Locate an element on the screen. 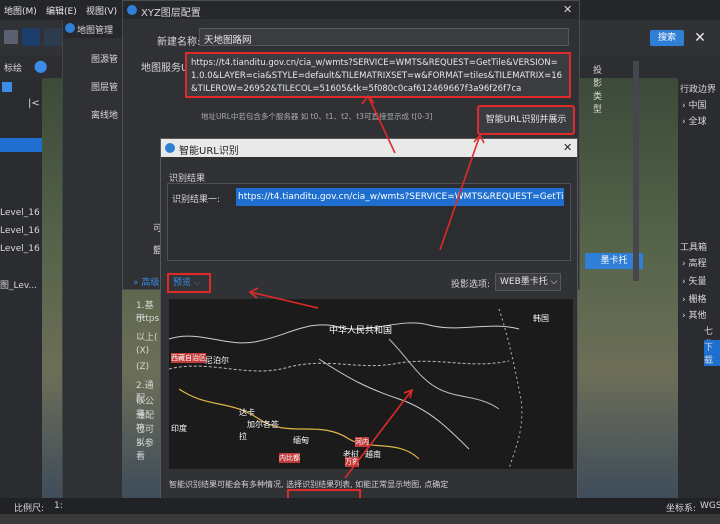 Image resolution: width=720 pixels, height=524 pixels. coord-value: WGS is located at coordinates (710, 506).